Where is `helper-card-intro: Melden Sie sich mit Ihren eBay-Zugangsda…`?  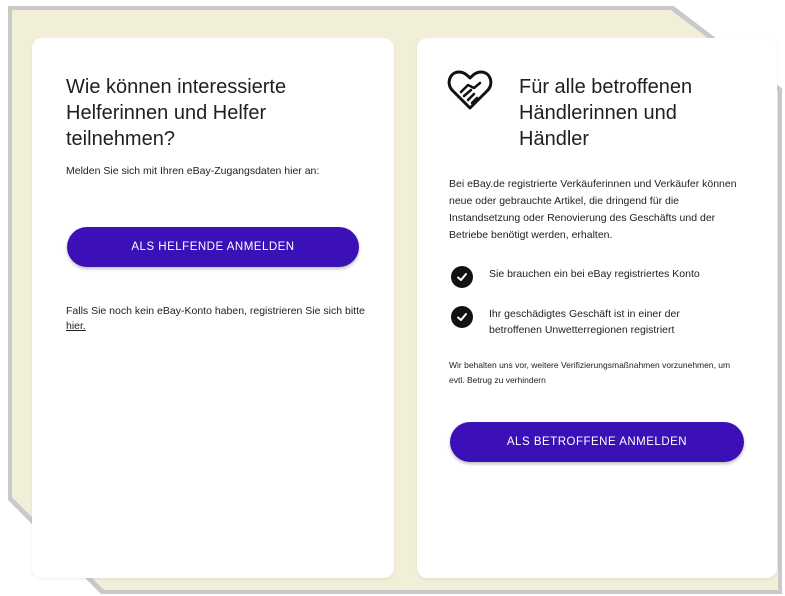
helper-card-intro: Melden Sie sich mit Ihren eBay-Zugangsda… is located at coordinates (193, 171).